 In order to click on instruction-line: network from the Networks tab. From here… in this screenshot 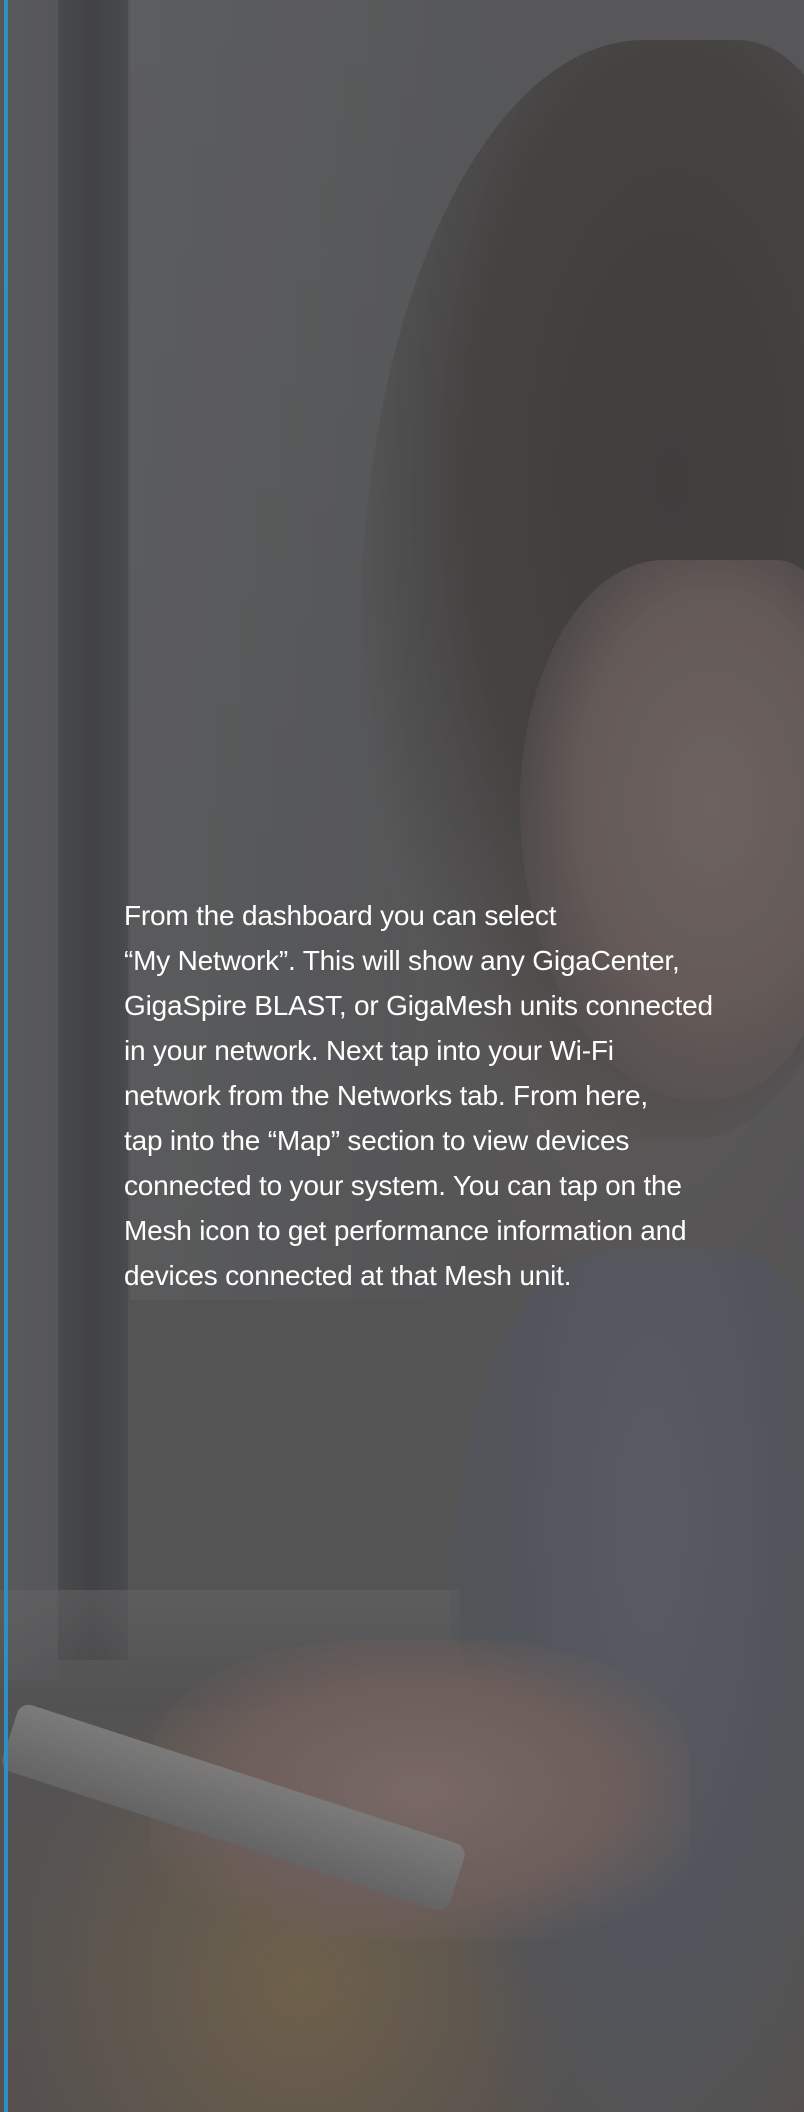, I will do `click(386, 1095)`.